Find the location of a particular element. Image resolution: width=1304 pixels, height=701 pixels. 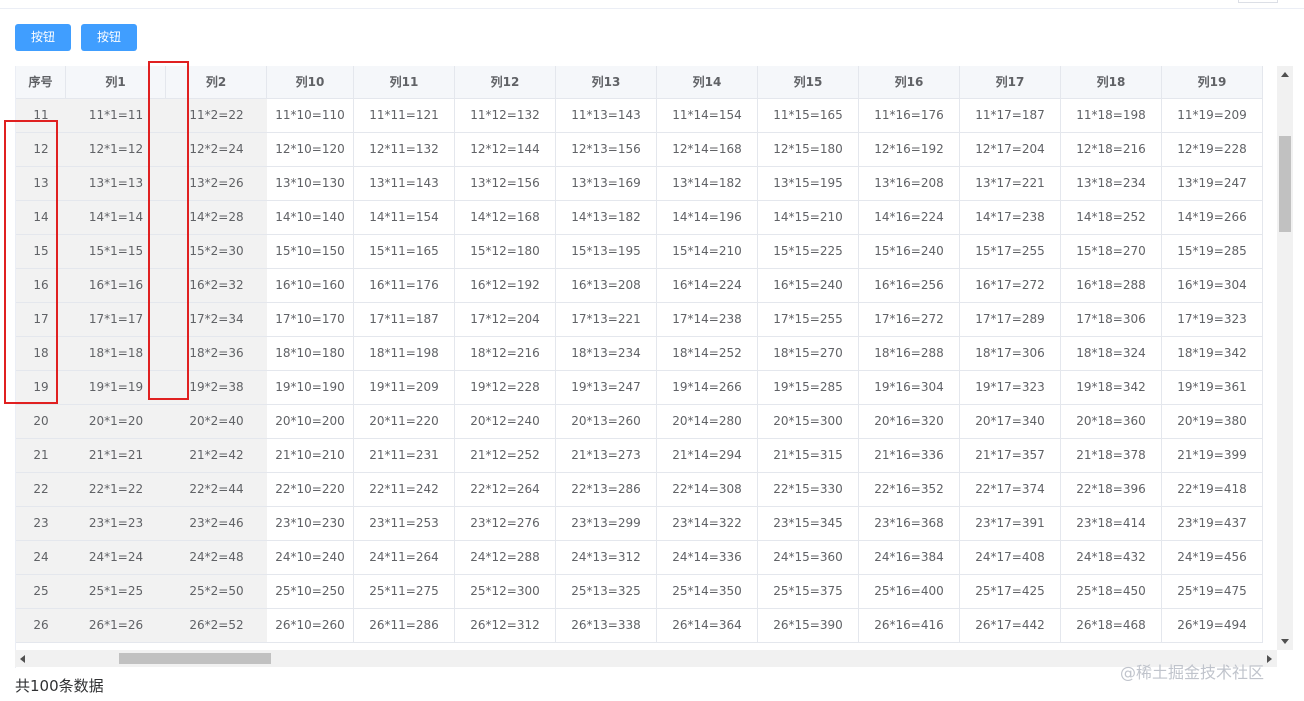

vertical-scrollbar is located at coordinates (1285, 358).